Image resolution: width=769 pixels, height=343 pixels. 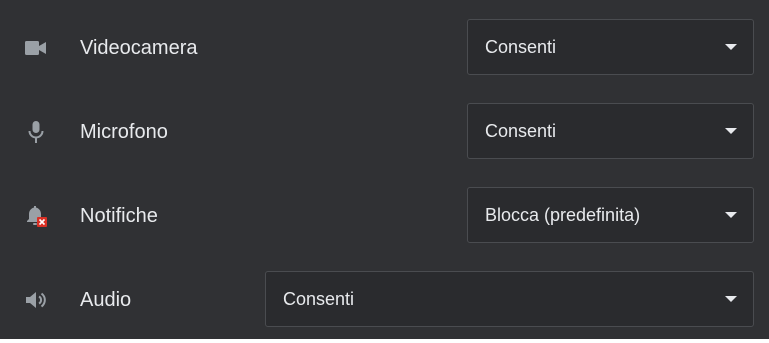 What do you see at coordinates (521, 131) in the screenshot?
I see `microphone-permission-value: Consenti` at bounding box center [521, 131].